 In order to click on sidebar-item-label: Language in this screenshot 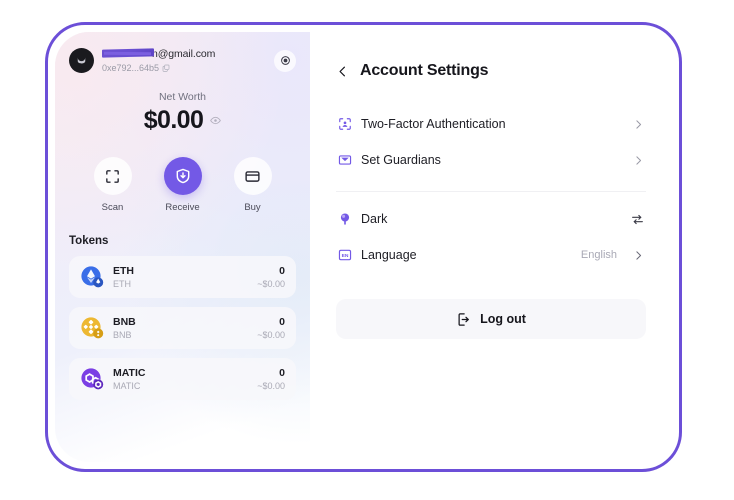, I will do `click(389, 255)`.